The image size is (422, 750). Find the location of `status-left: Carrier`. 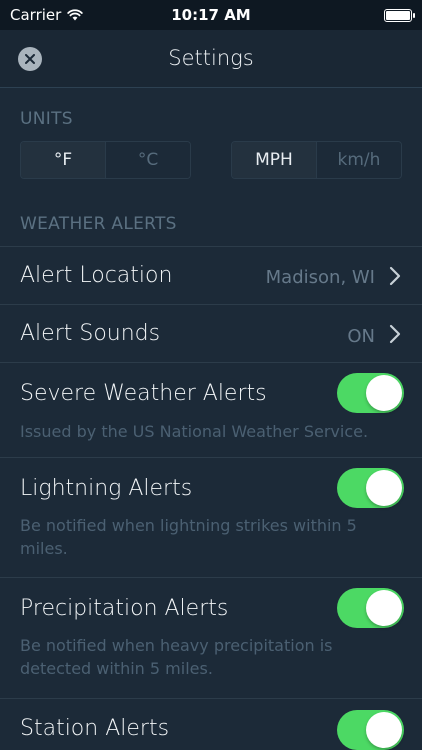

status-left: Carrier is located at coordinates (47, 15).